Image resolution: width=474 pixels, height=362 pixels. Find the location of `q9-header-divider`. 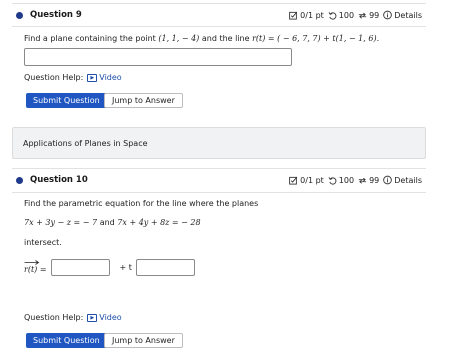

q9-header-divider is located at coordinates (219, 26).